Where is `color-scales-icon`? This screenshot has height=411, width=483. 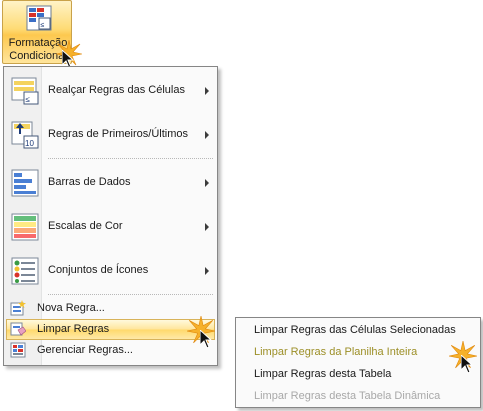 color-scales-icon is located at coordinates (25, 227).